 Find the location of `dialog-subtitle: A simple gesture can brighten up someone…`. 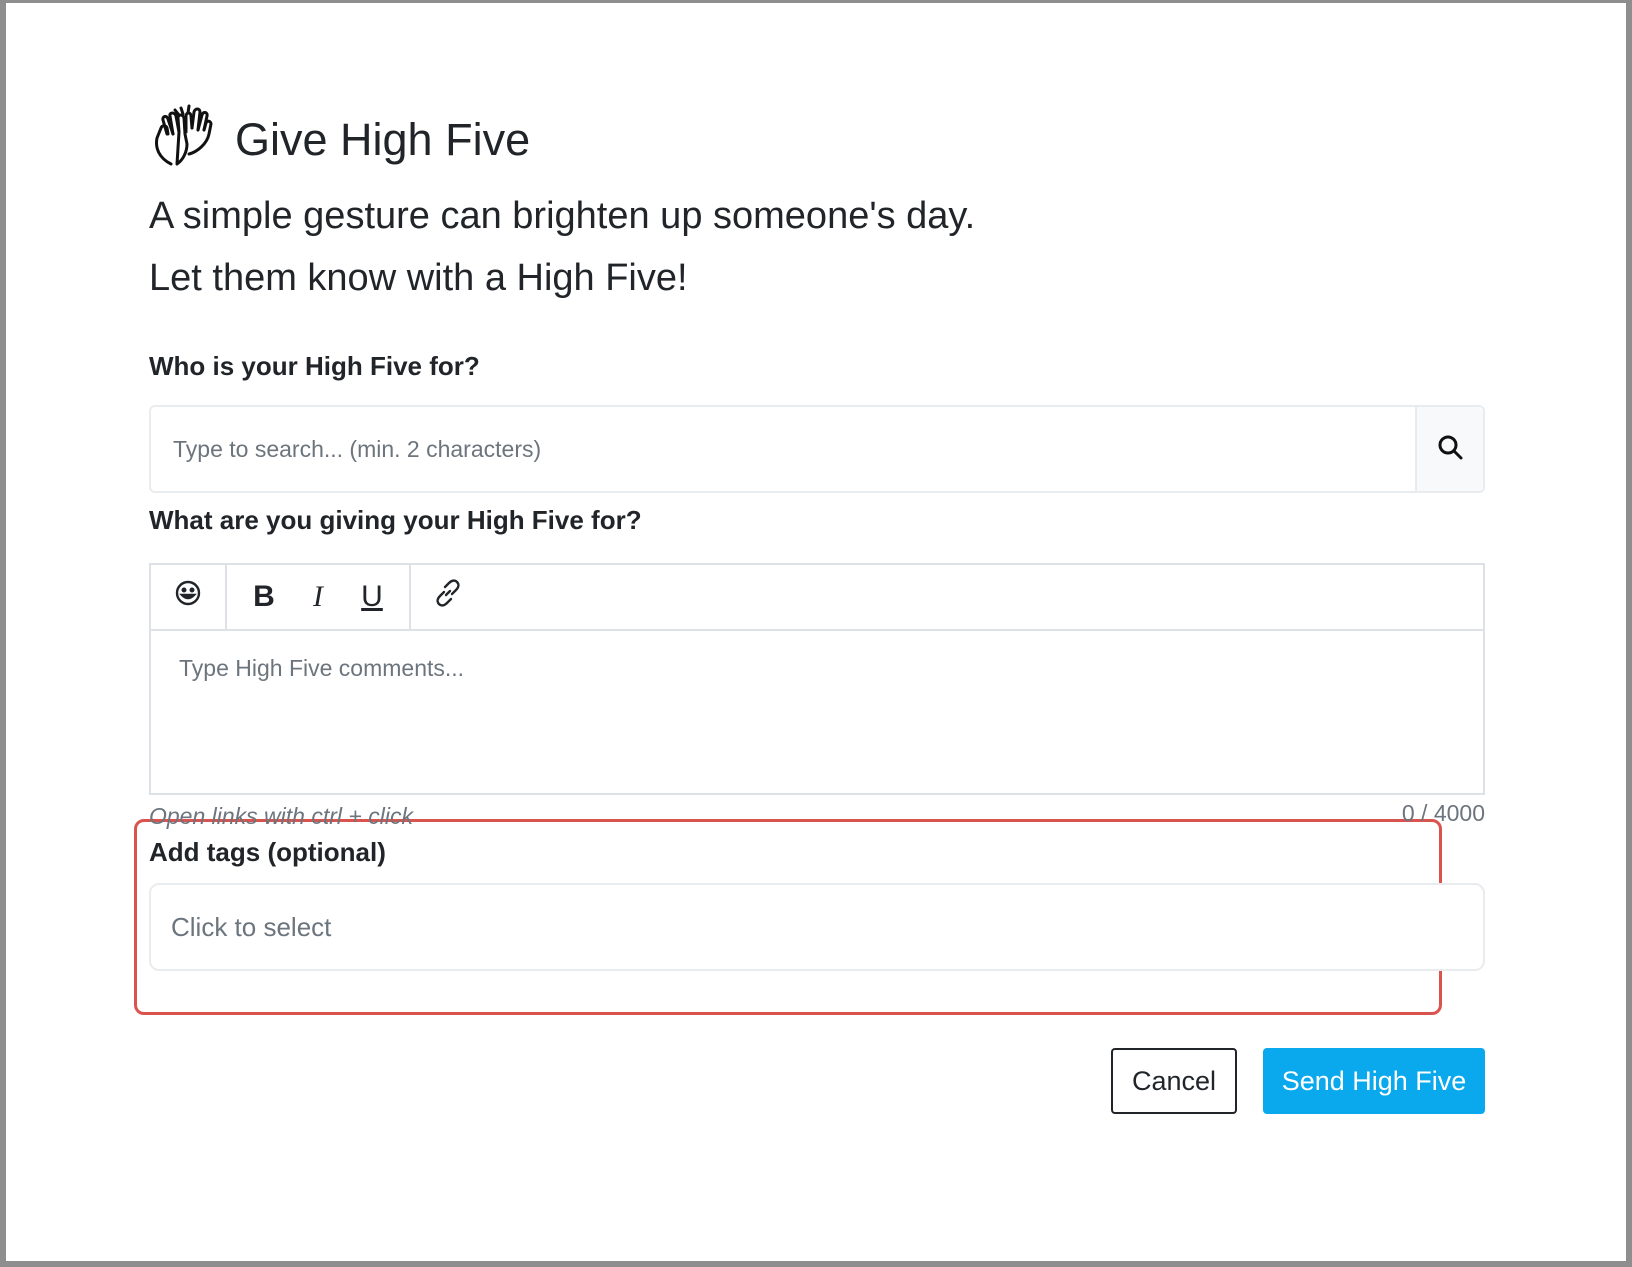

dialog-subtitle: A simple gesture can brighten up someone… is located at coordinates (819, 247).